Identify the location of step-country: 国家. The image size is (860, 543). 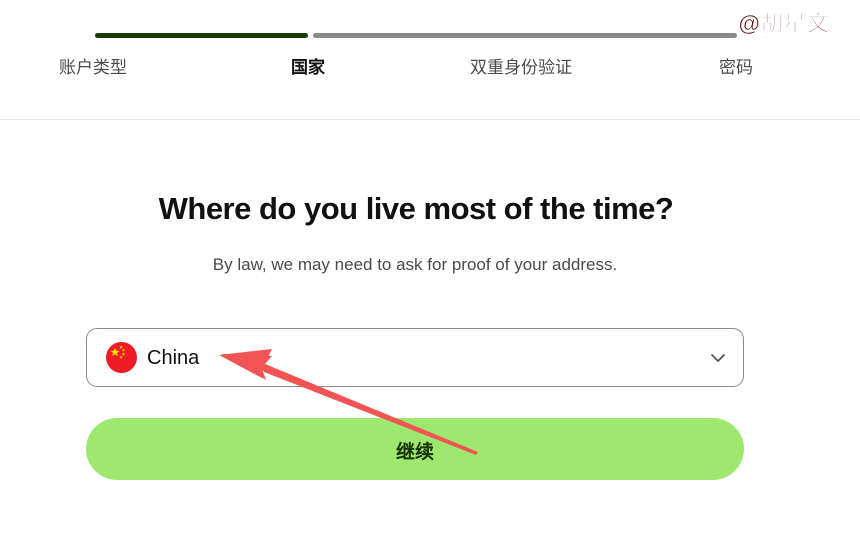
(308, 67).